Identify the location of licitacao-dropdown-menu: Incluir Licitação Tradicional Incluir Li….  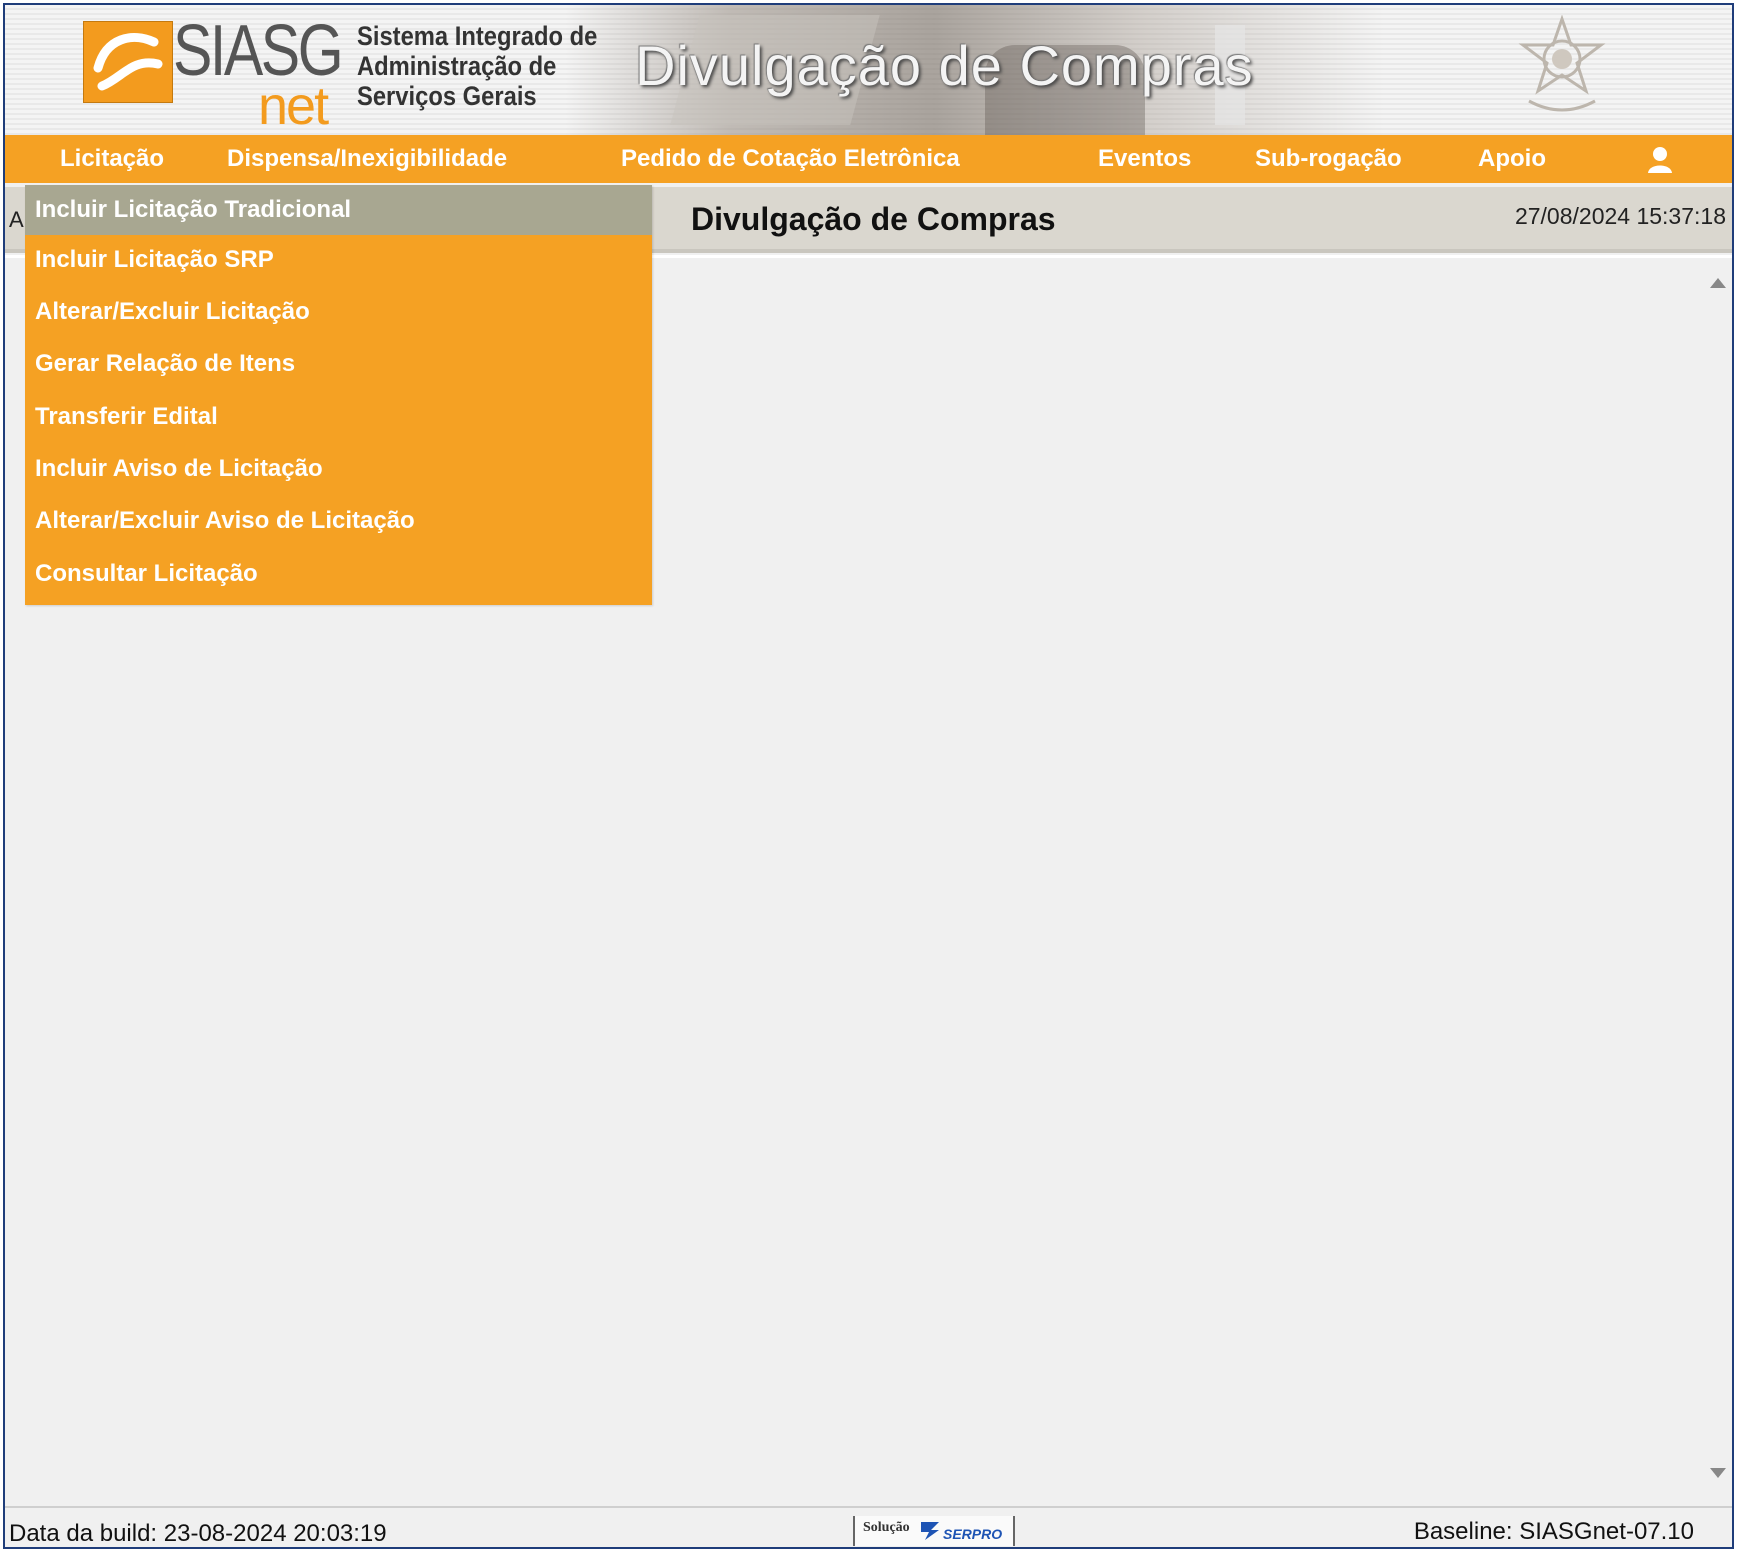
(338, 395).